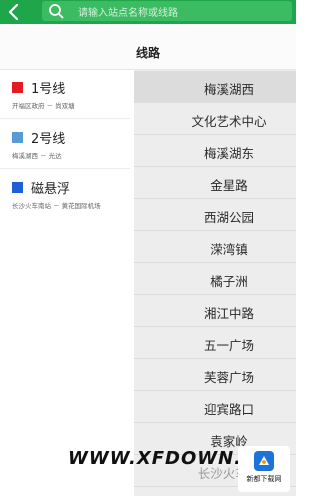  Describe the element at coordinates (228, 313) in the screenshot. I see `station-name: 湘江中路` at that location.